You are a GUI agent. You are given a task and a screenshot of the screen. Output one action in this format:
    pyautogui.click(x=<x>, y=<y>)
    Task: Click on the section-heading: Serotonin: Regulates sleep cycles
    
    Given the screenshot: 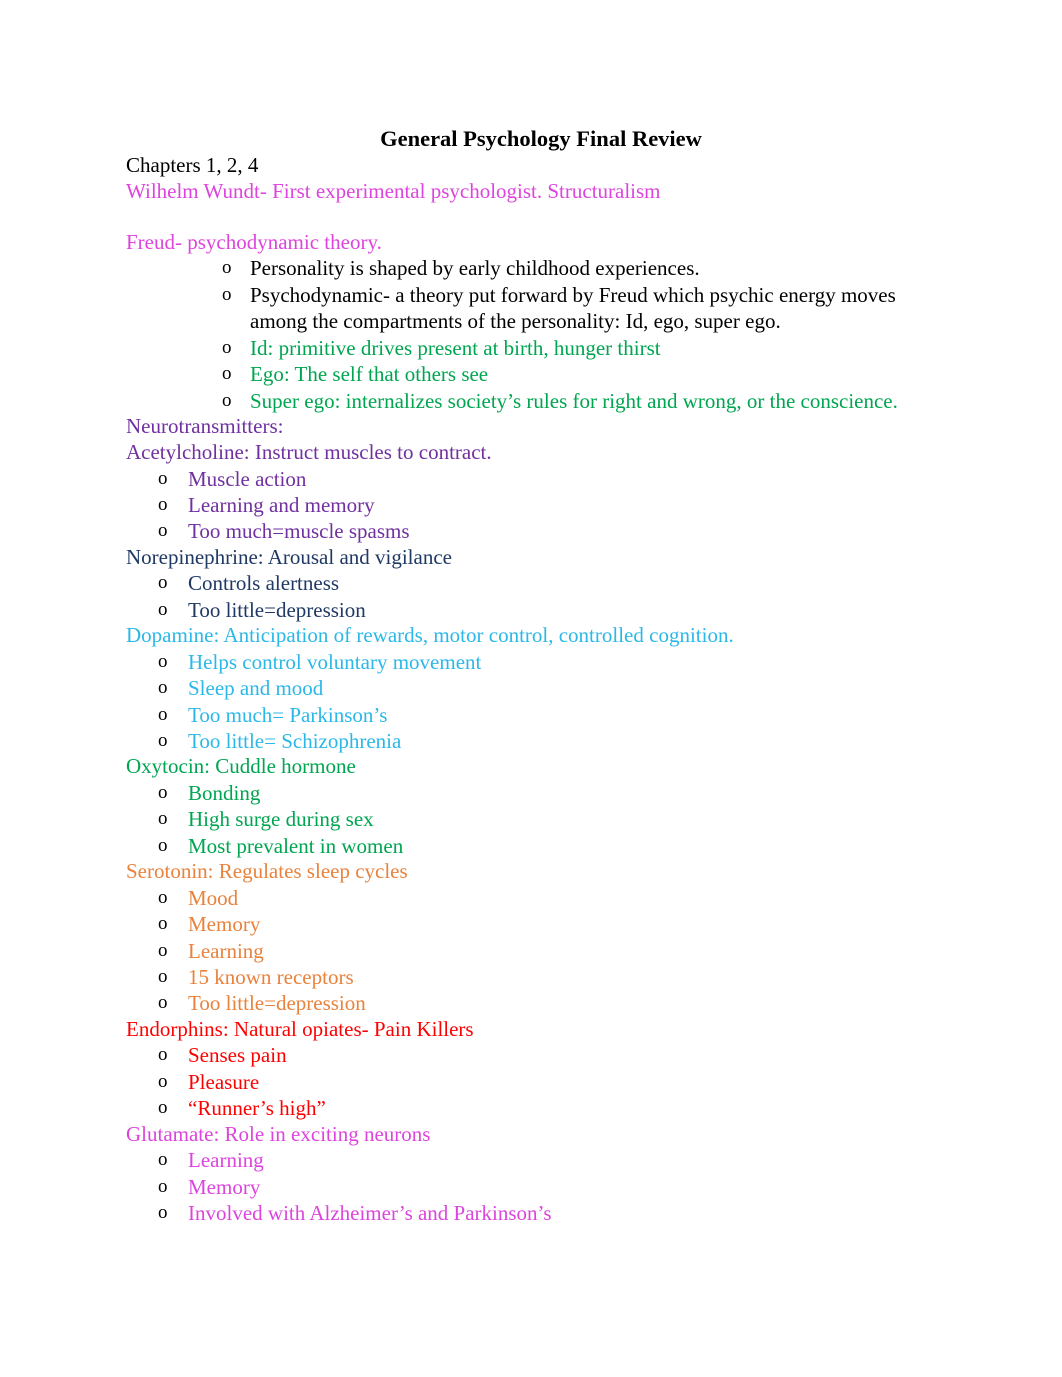 What is the action you would take?
    pyautogui.click(x=267, y=871)
    